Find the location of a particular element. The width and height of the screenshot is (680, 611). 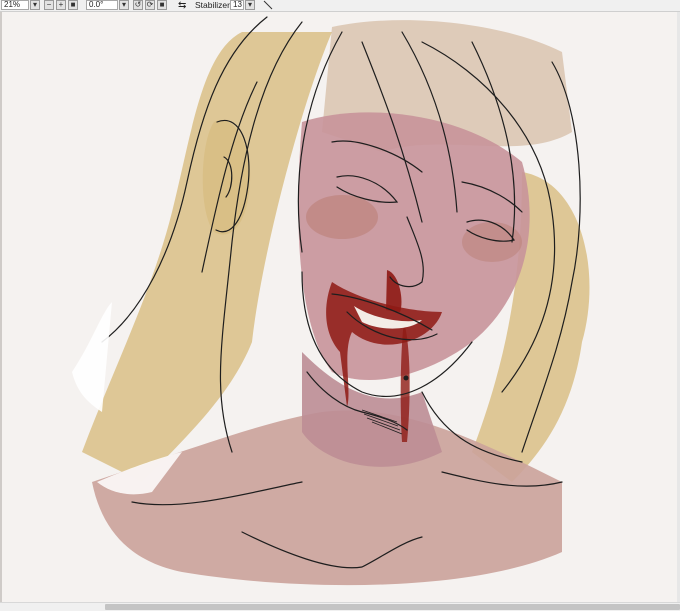

rotation-dropdown-button: ▾ is located at coordinates (124, 5).